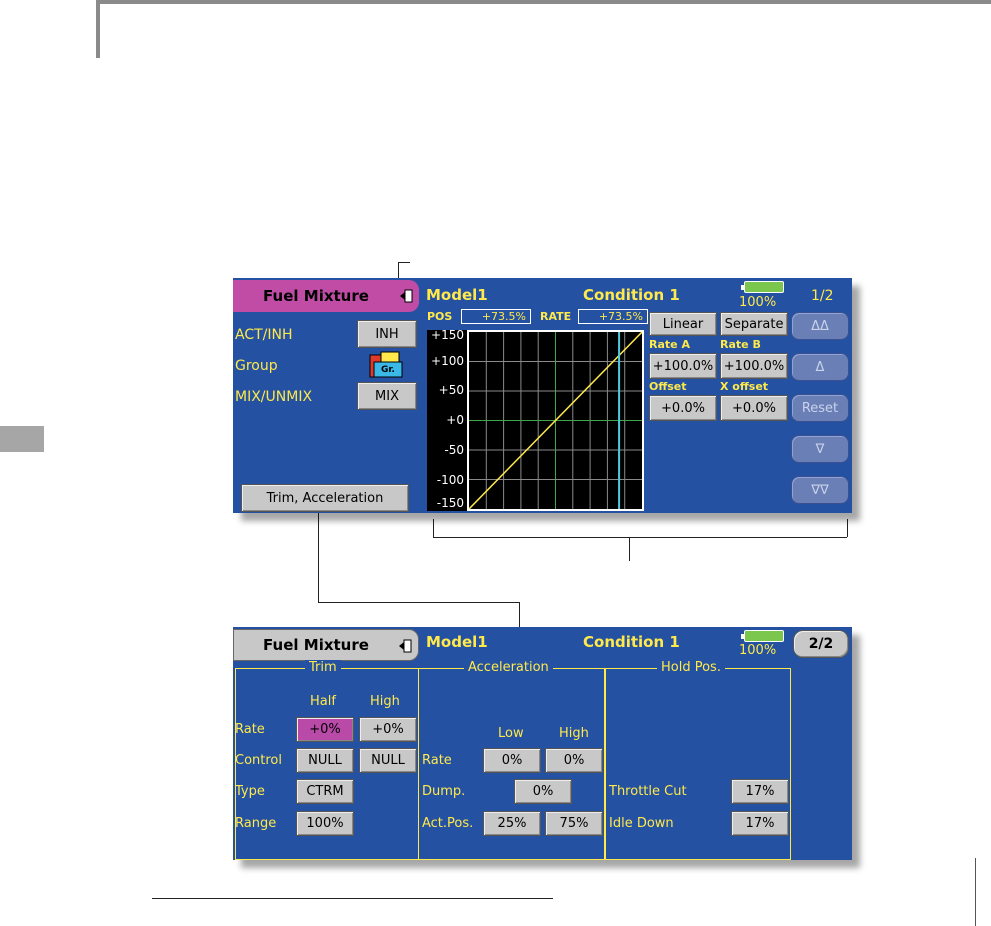  I want to click on act-inh-button: INH, so click(387, 334).